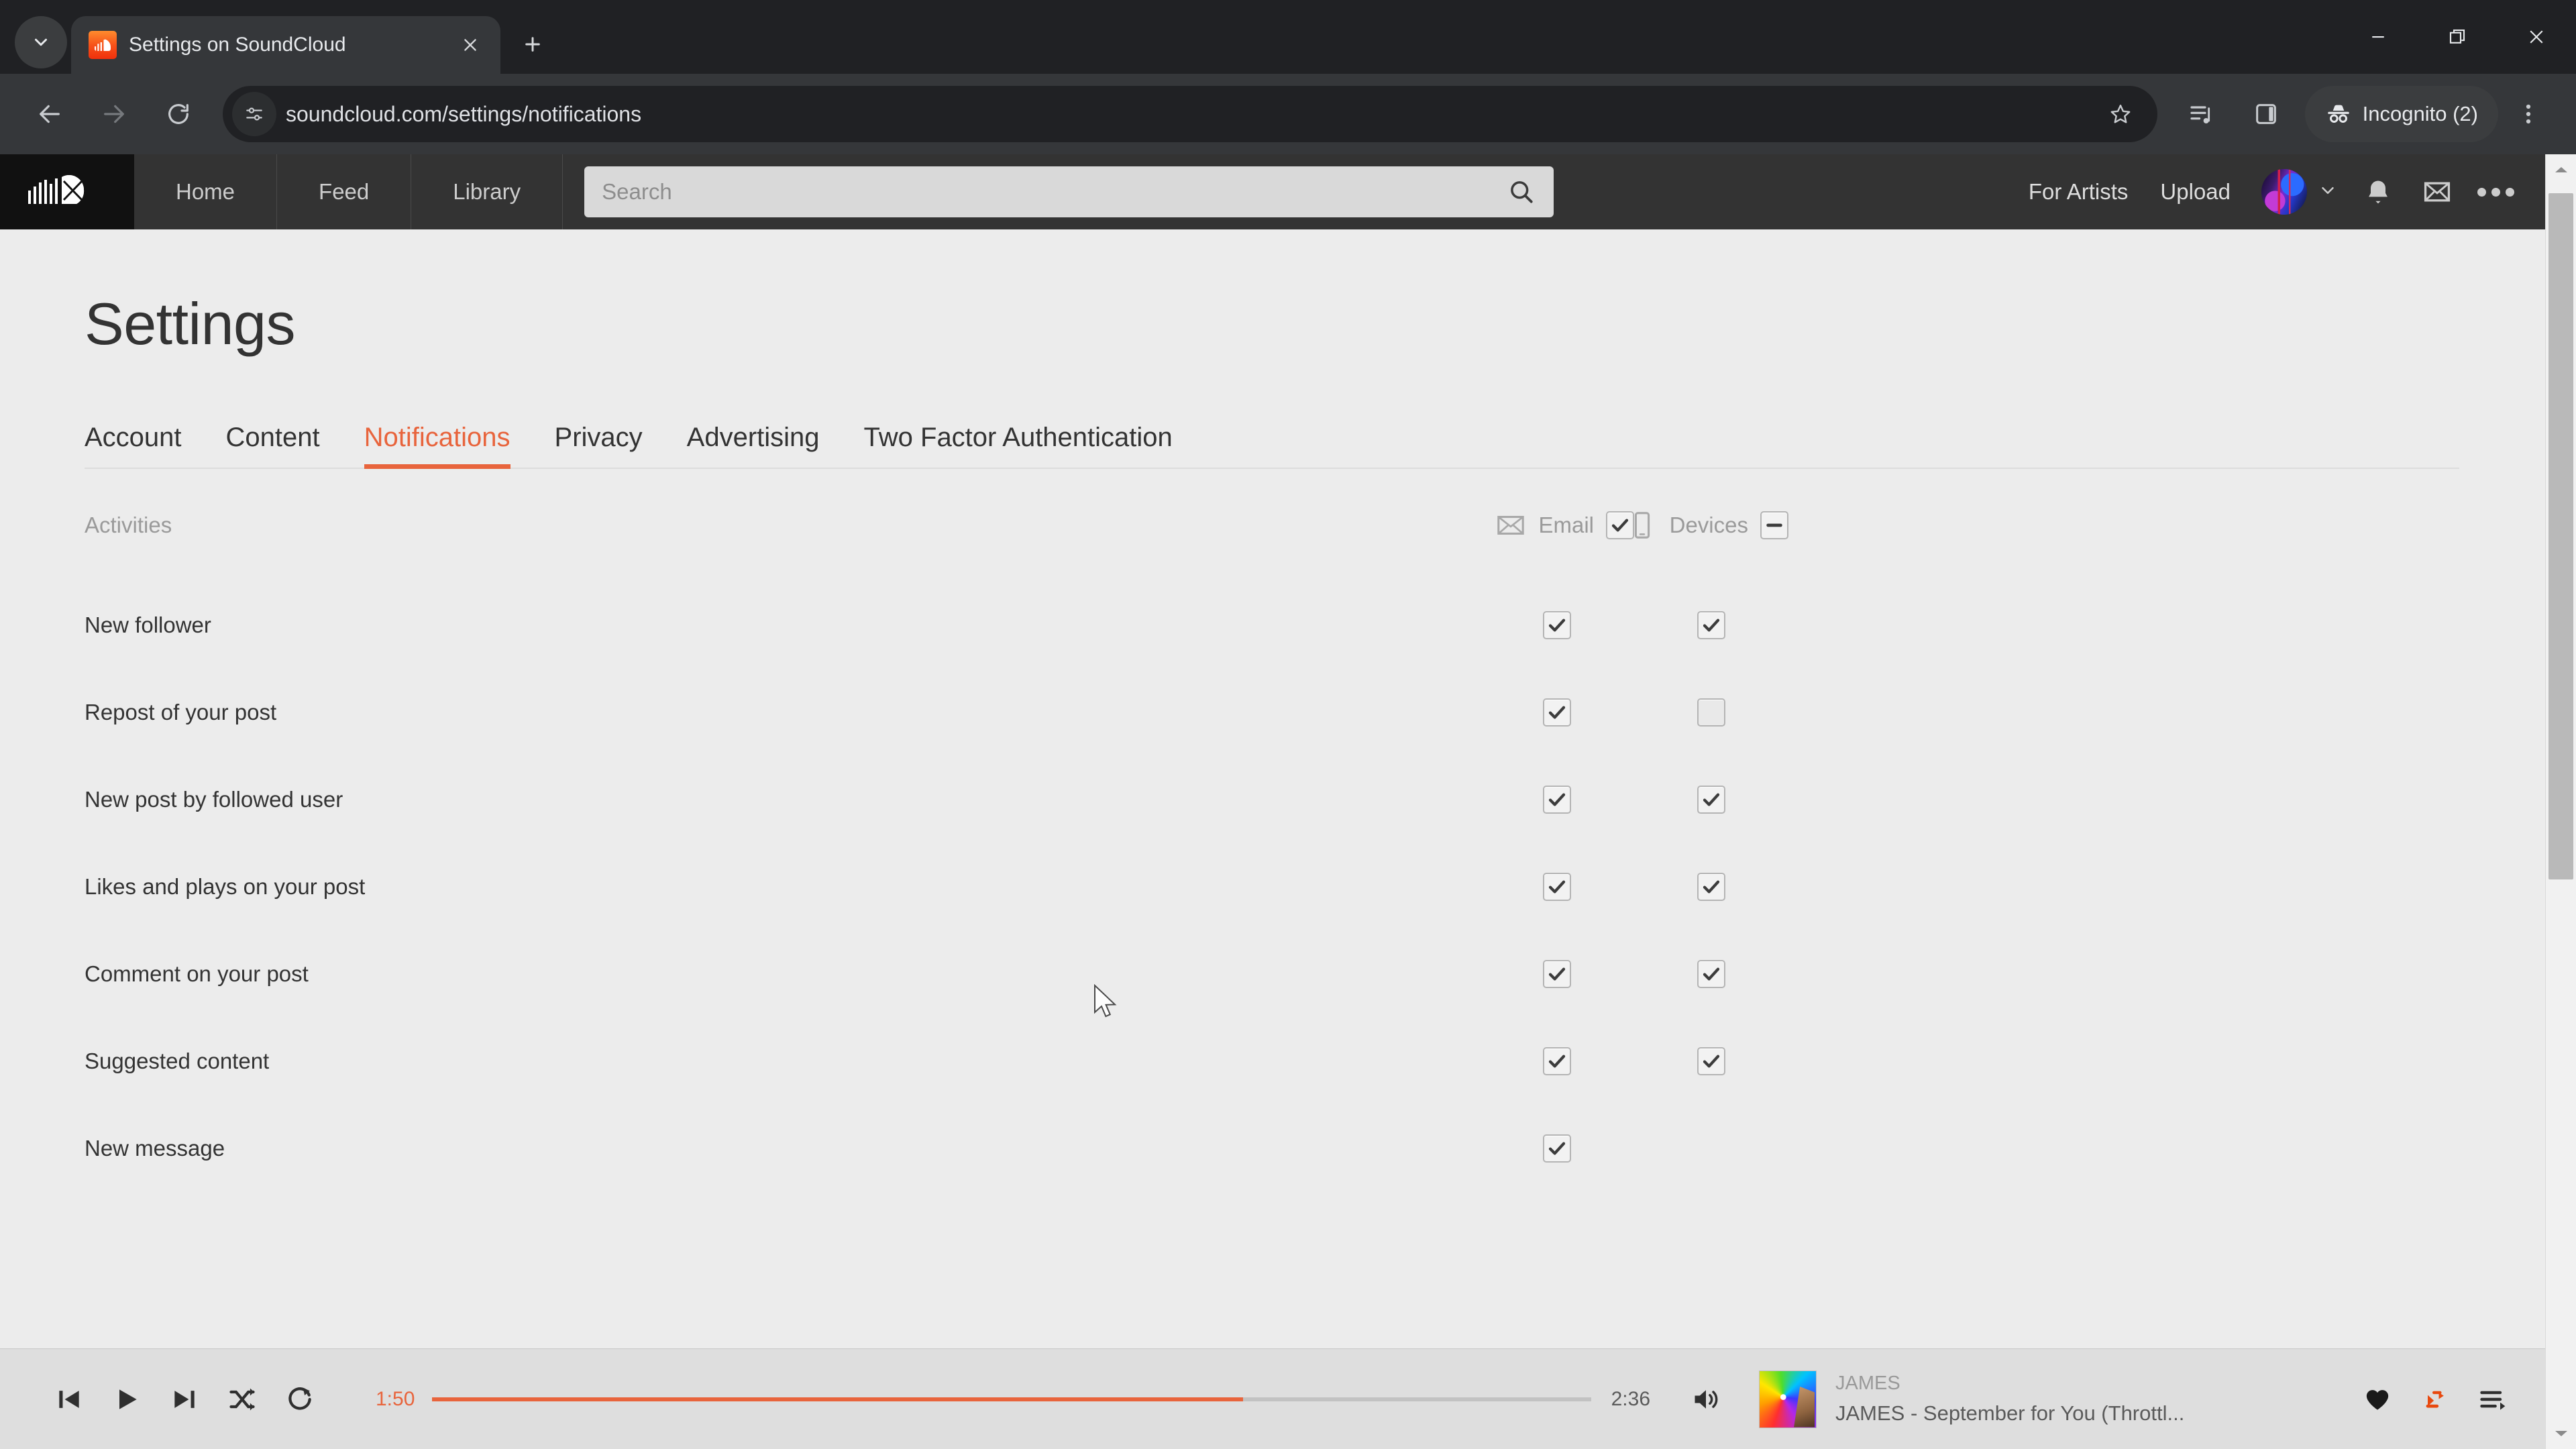  What do you see at coordinates (178, 114) in the screenshot?
I see `reload-button` at bounding box center [178, 114].